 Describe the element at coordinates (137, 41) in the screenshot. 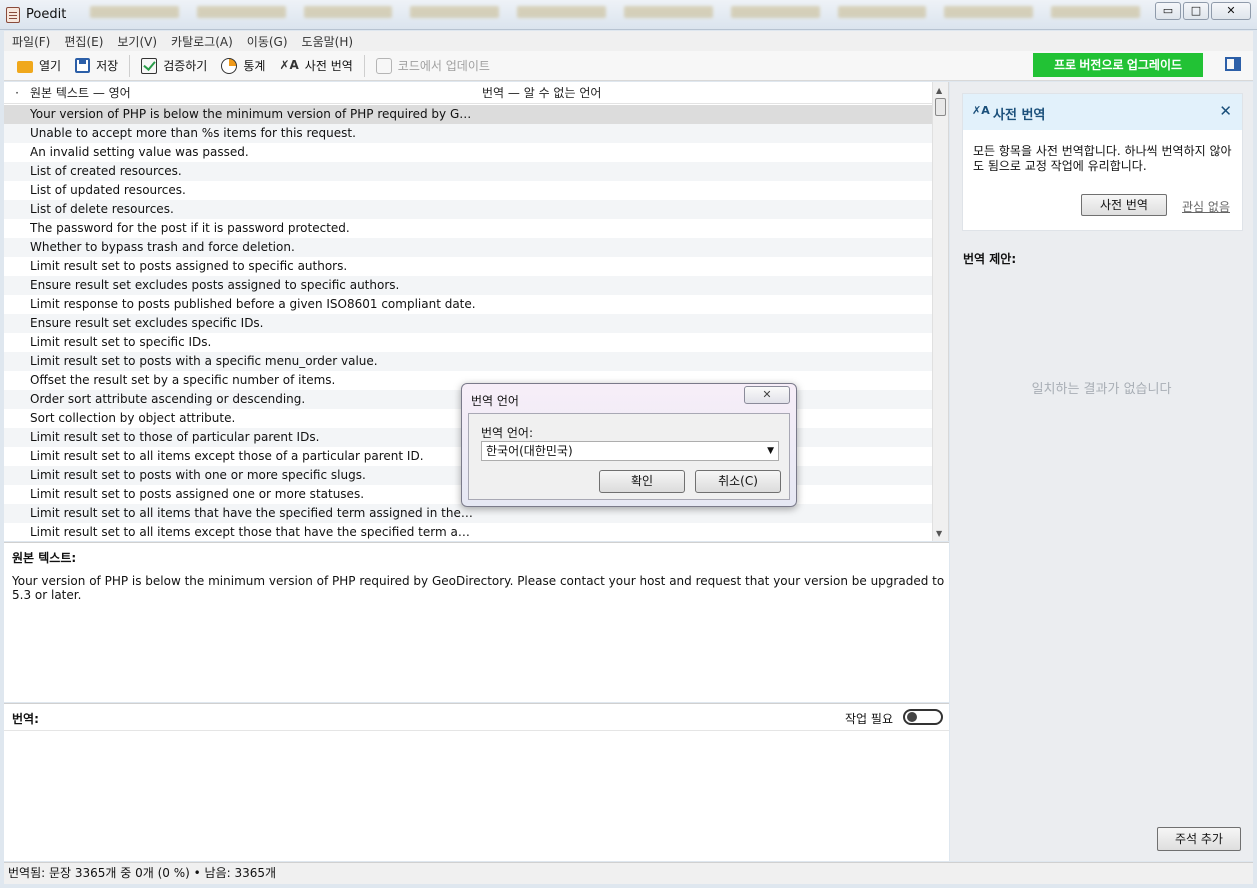

I see `menu-view: 보기(V)` at that location.